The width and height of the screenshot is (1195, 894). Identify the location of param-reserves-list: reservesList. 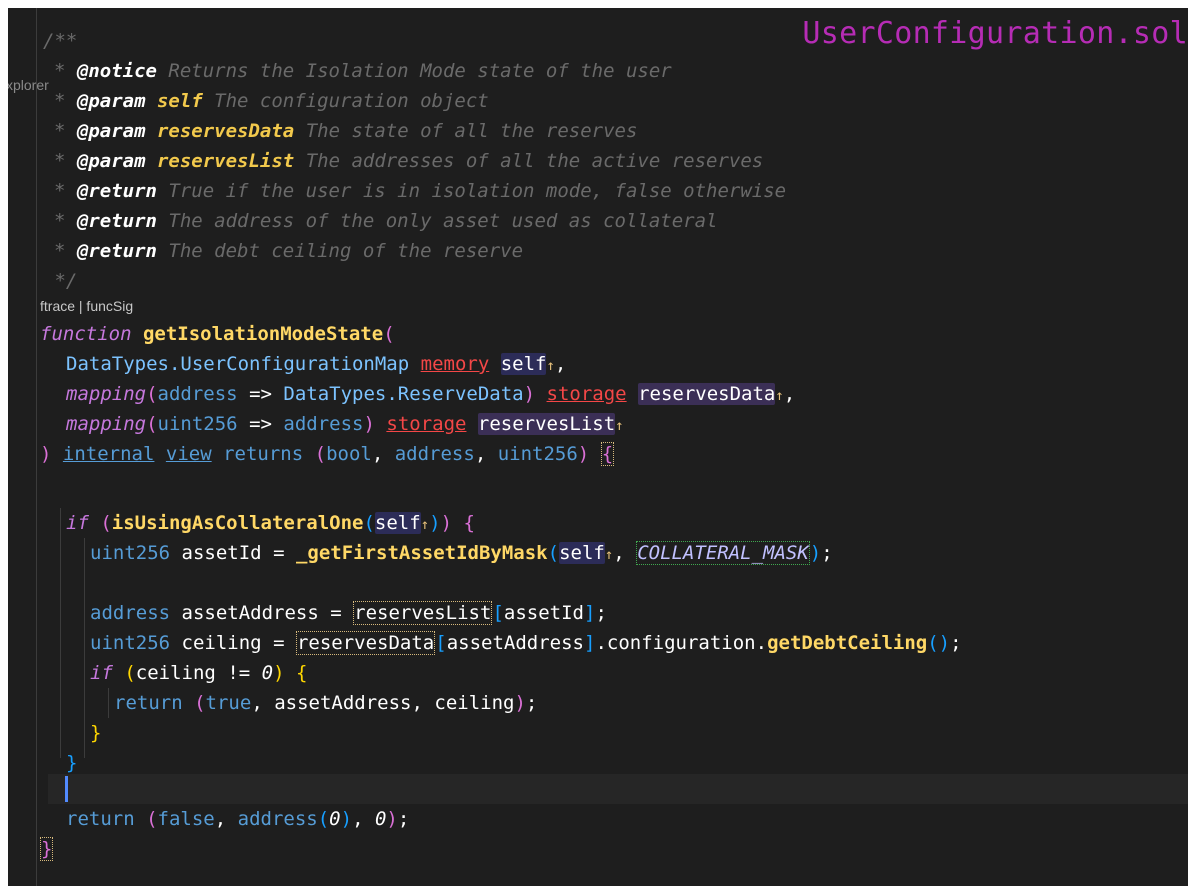
(423, 613).